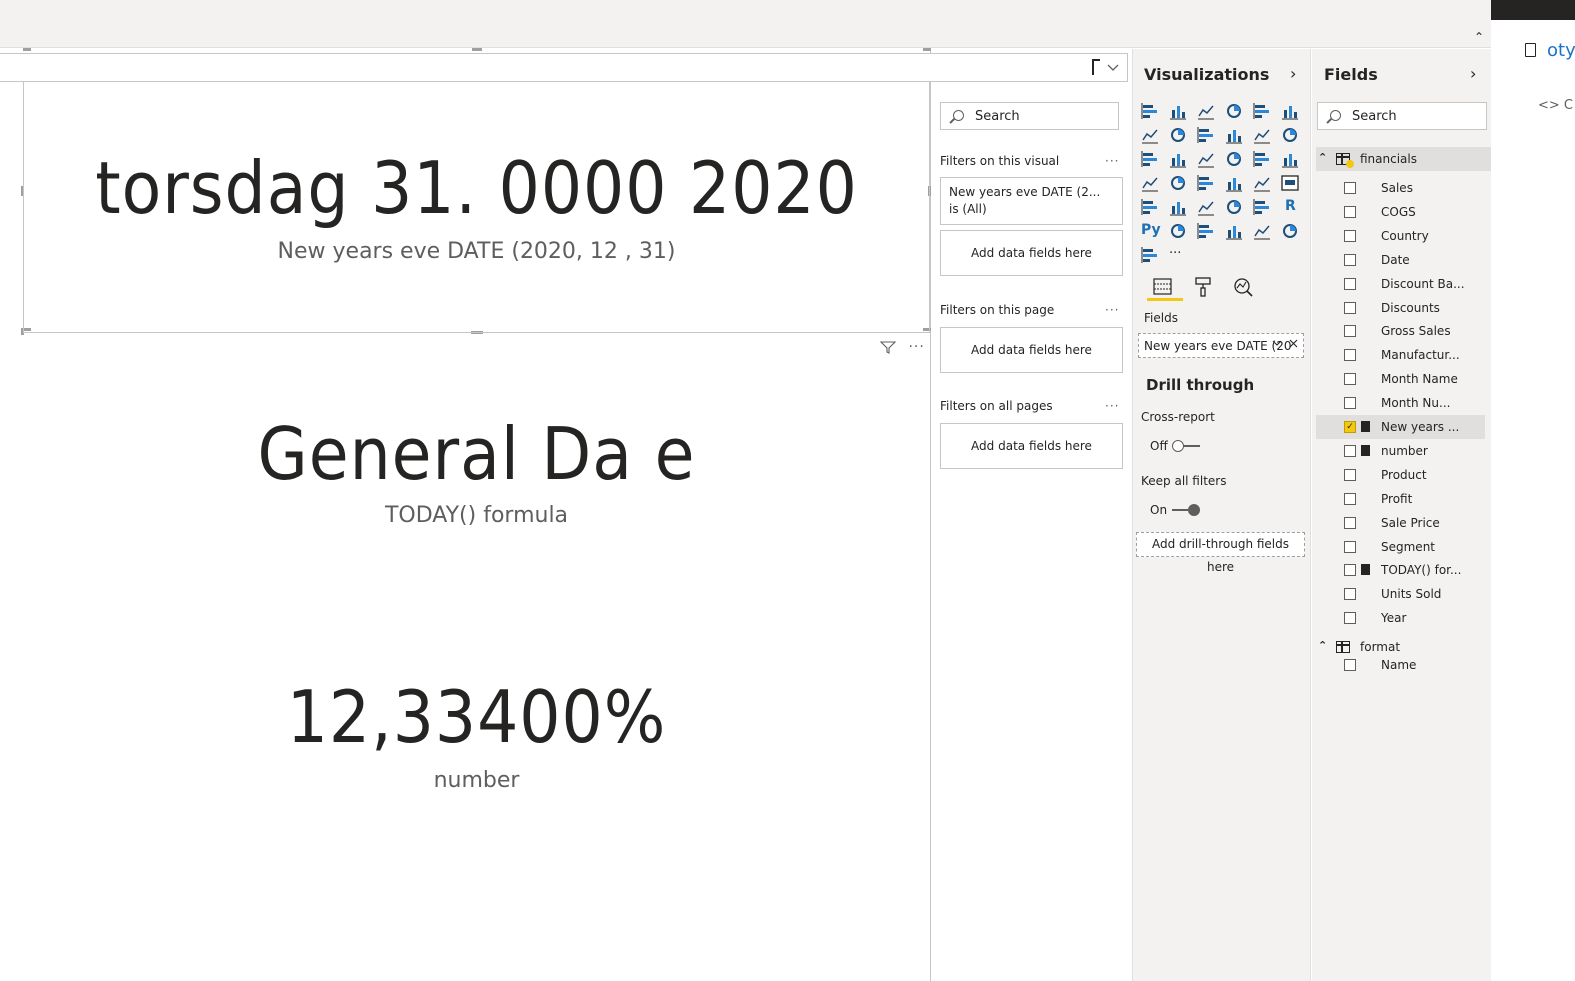 The height and width of the screenshot is (981, 1575). Describe the element at coordinates (1206, 231) in the screenshot. I see `decomposition-tree-icon` at that location.